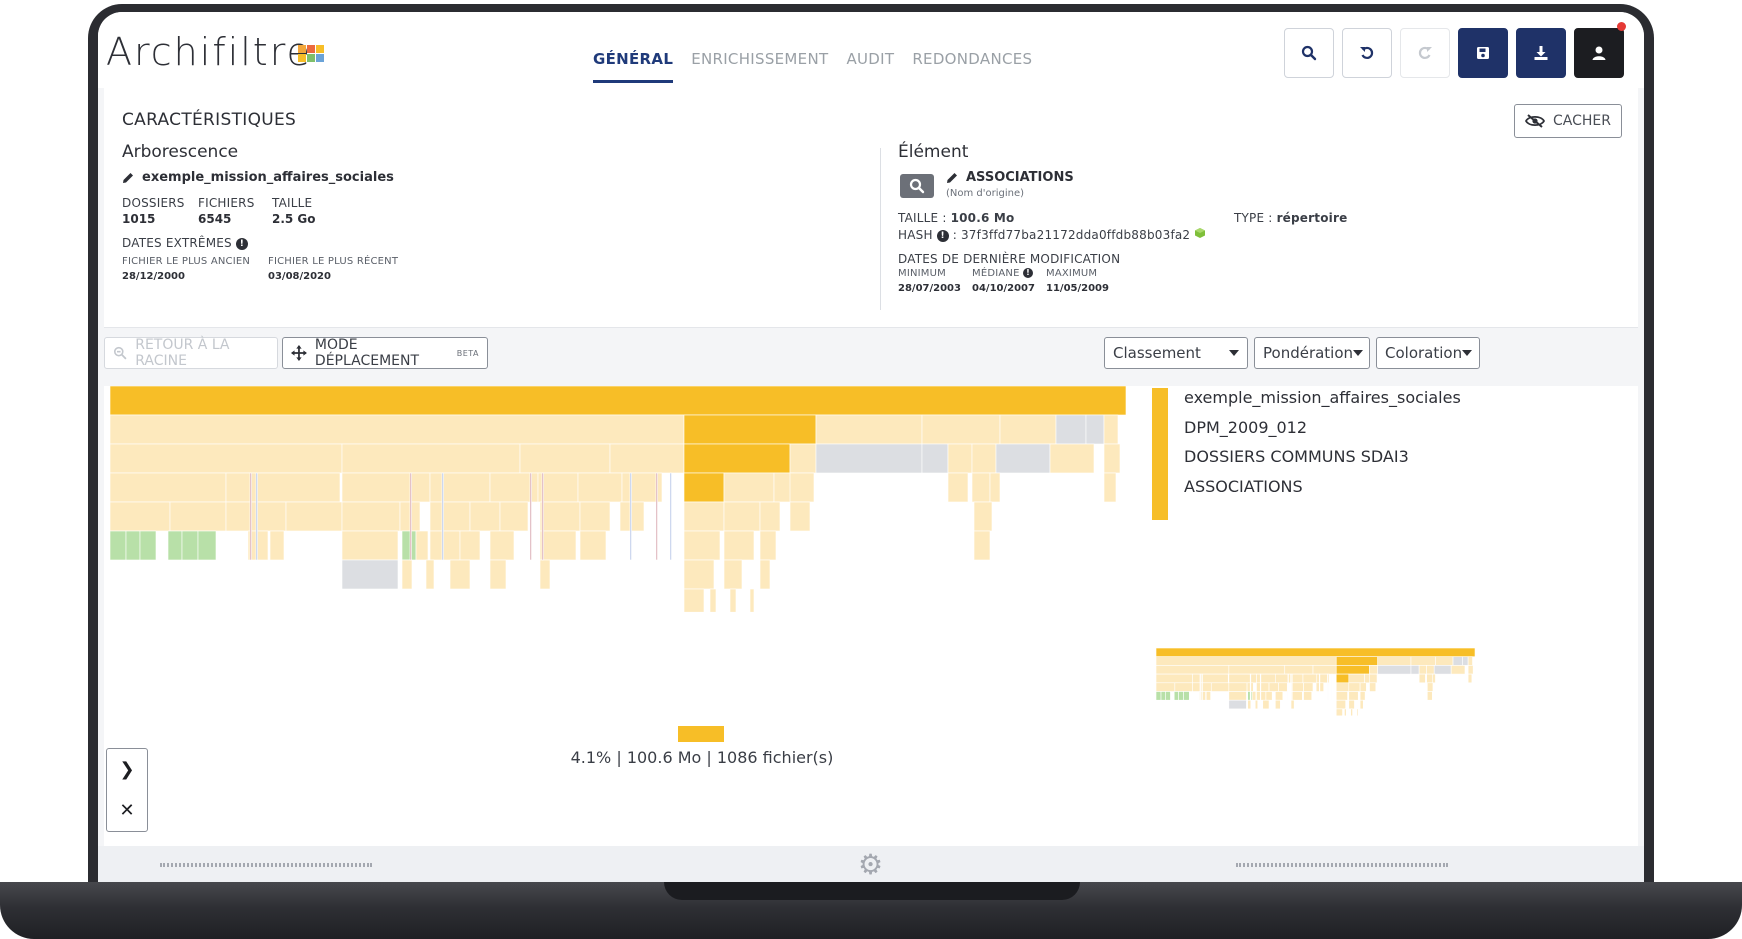 Image resolution: width=1742 pixels, height=939 pixels. What do you see at coordinates (972, 66) in the screenshot?
I see `tab-redondances: REDONDANCES` at bounding box center [972, 66].